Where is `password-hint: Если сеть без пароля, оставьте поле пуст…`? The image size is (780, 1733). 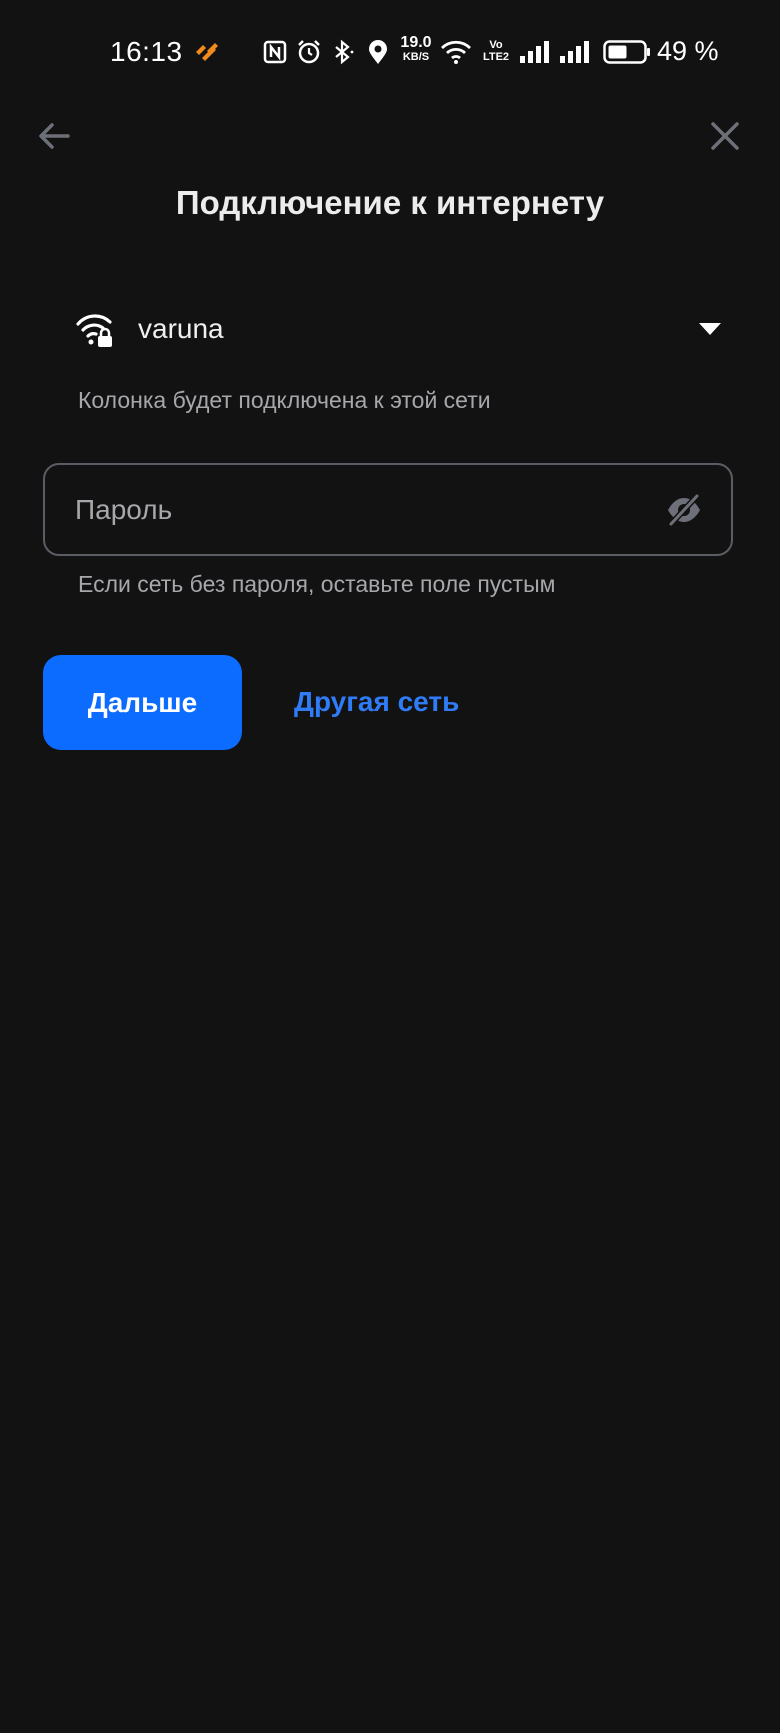 password-hint: Если сеть без пароля, оставьте поле пуст… is located at coordinates (317, 584).